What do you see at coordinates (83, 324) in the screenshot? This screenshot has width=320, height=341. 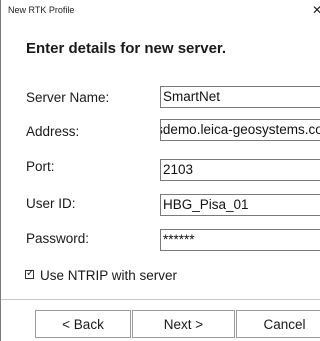 I see `back-button: < Back` at bounding box center [83, 324].